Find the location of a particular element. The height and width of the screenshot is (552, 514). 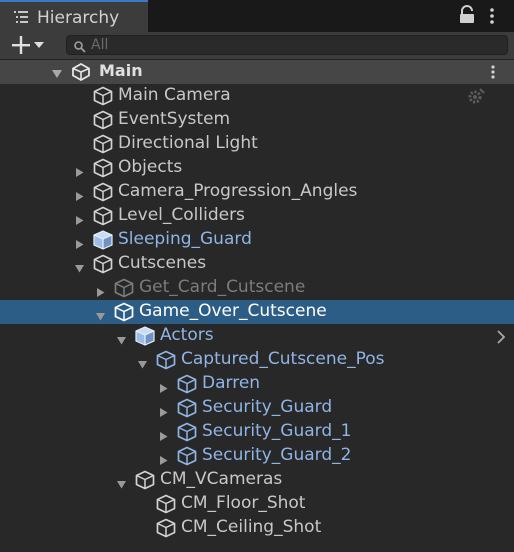

kebab-menu-icon is located at coordinates (492, 16).